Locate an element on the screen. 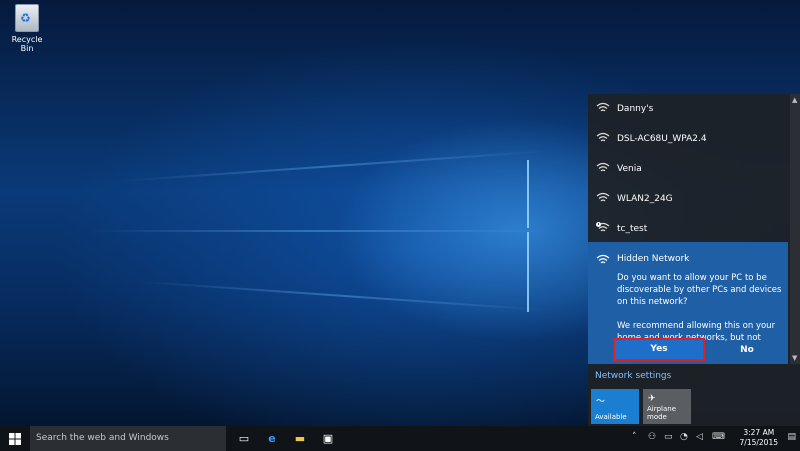 This screenshot has height=451, width=800. task-view-icon: ▭ is located at coordinates (244, 438).